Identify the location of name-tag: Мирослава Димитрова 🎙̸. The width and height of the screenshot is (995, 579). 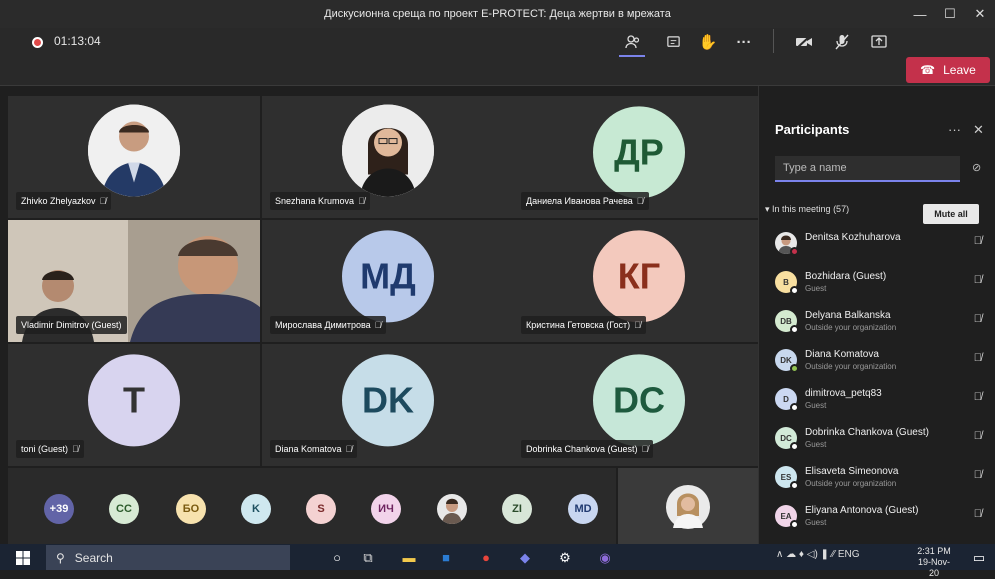
(328, 325).